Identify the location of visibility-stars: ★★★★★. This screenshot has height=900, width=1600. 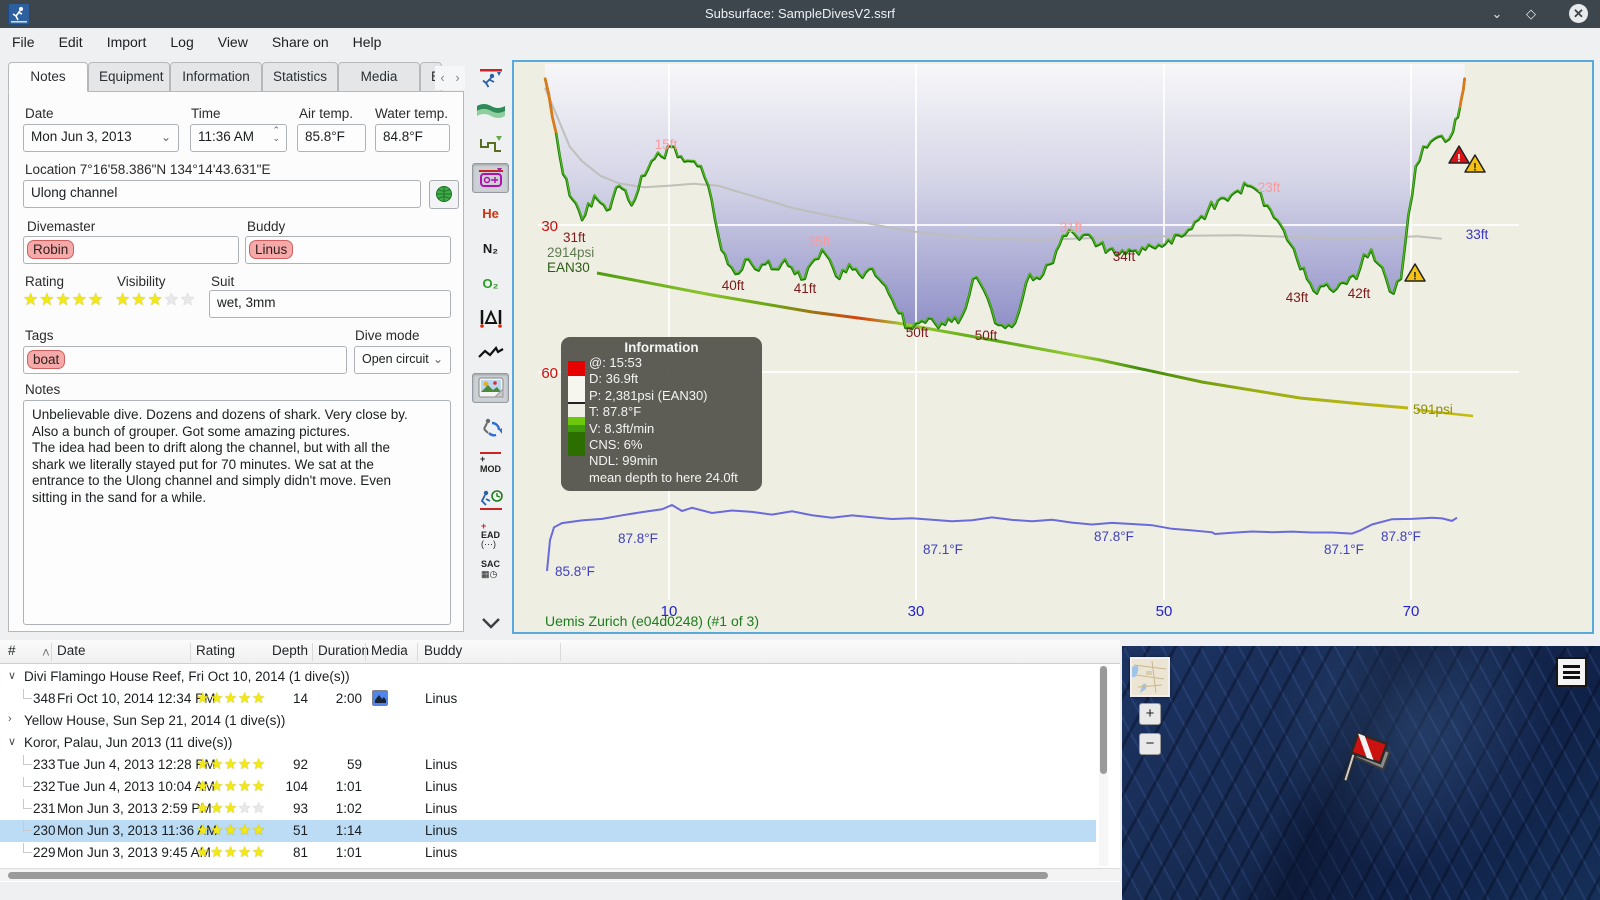
(155, 300).